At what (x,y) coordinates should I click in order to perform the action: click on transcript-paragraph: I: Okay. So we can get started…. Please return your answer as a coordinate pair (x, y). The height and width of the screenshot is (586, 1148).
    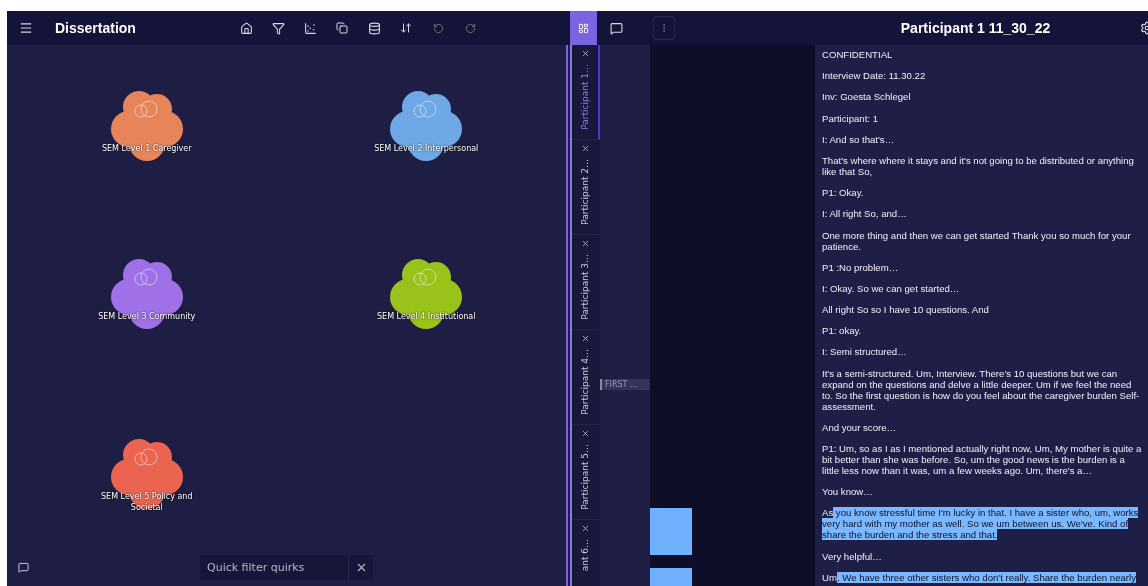
    Looking at the image, I should click on (891, 288).